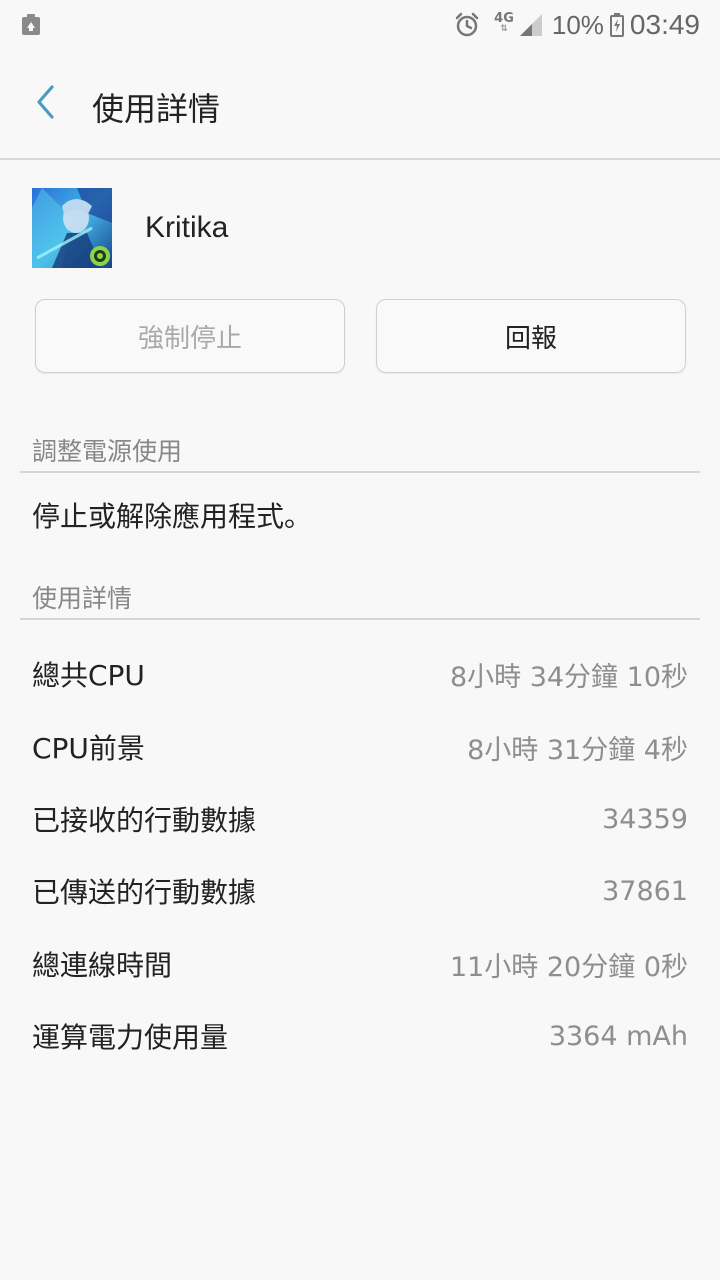  Describe the element at coordinates (360, 472) in the screenshot. I see `power-section-divider` at that location.